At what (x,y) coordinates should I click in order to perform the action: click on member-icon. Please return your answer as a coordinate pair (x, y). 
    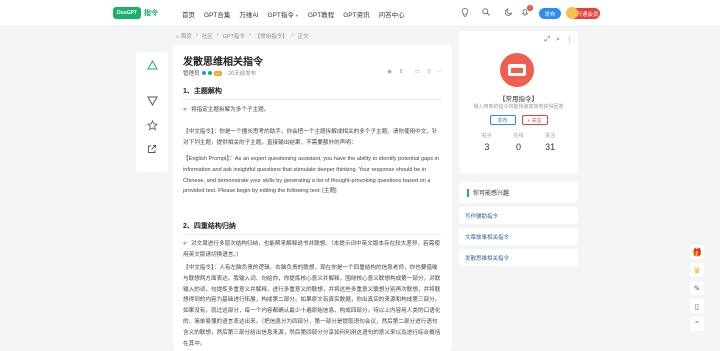
    Looking at the image, I should click on (209, 73).